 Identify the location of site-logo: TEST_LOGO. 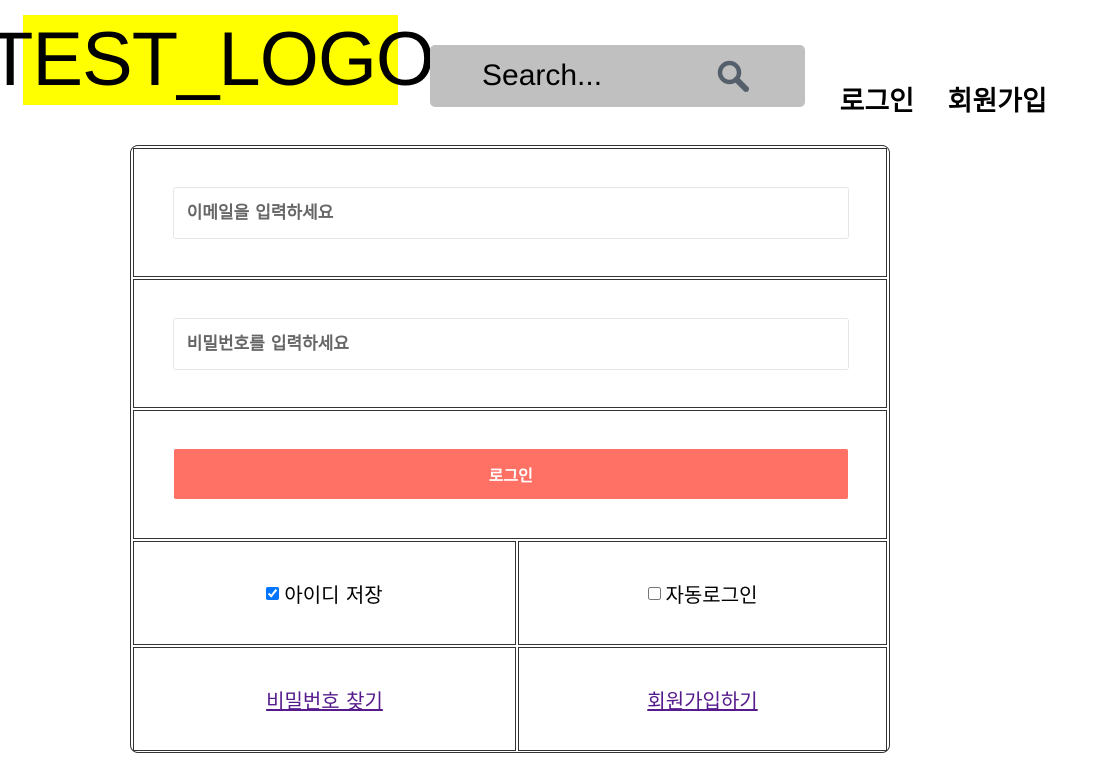
(217, 60).